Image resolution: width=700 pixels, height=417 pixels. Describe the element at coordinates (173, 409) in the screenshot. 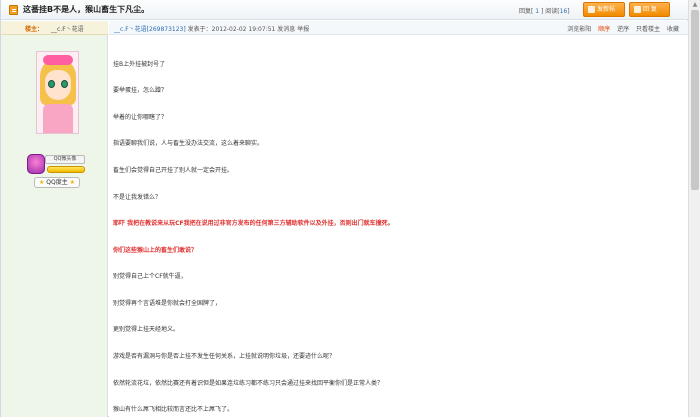

I see `post-paragraph: 猴山有什么屌飞相比较而言还比不上屌飞了。` at that location.